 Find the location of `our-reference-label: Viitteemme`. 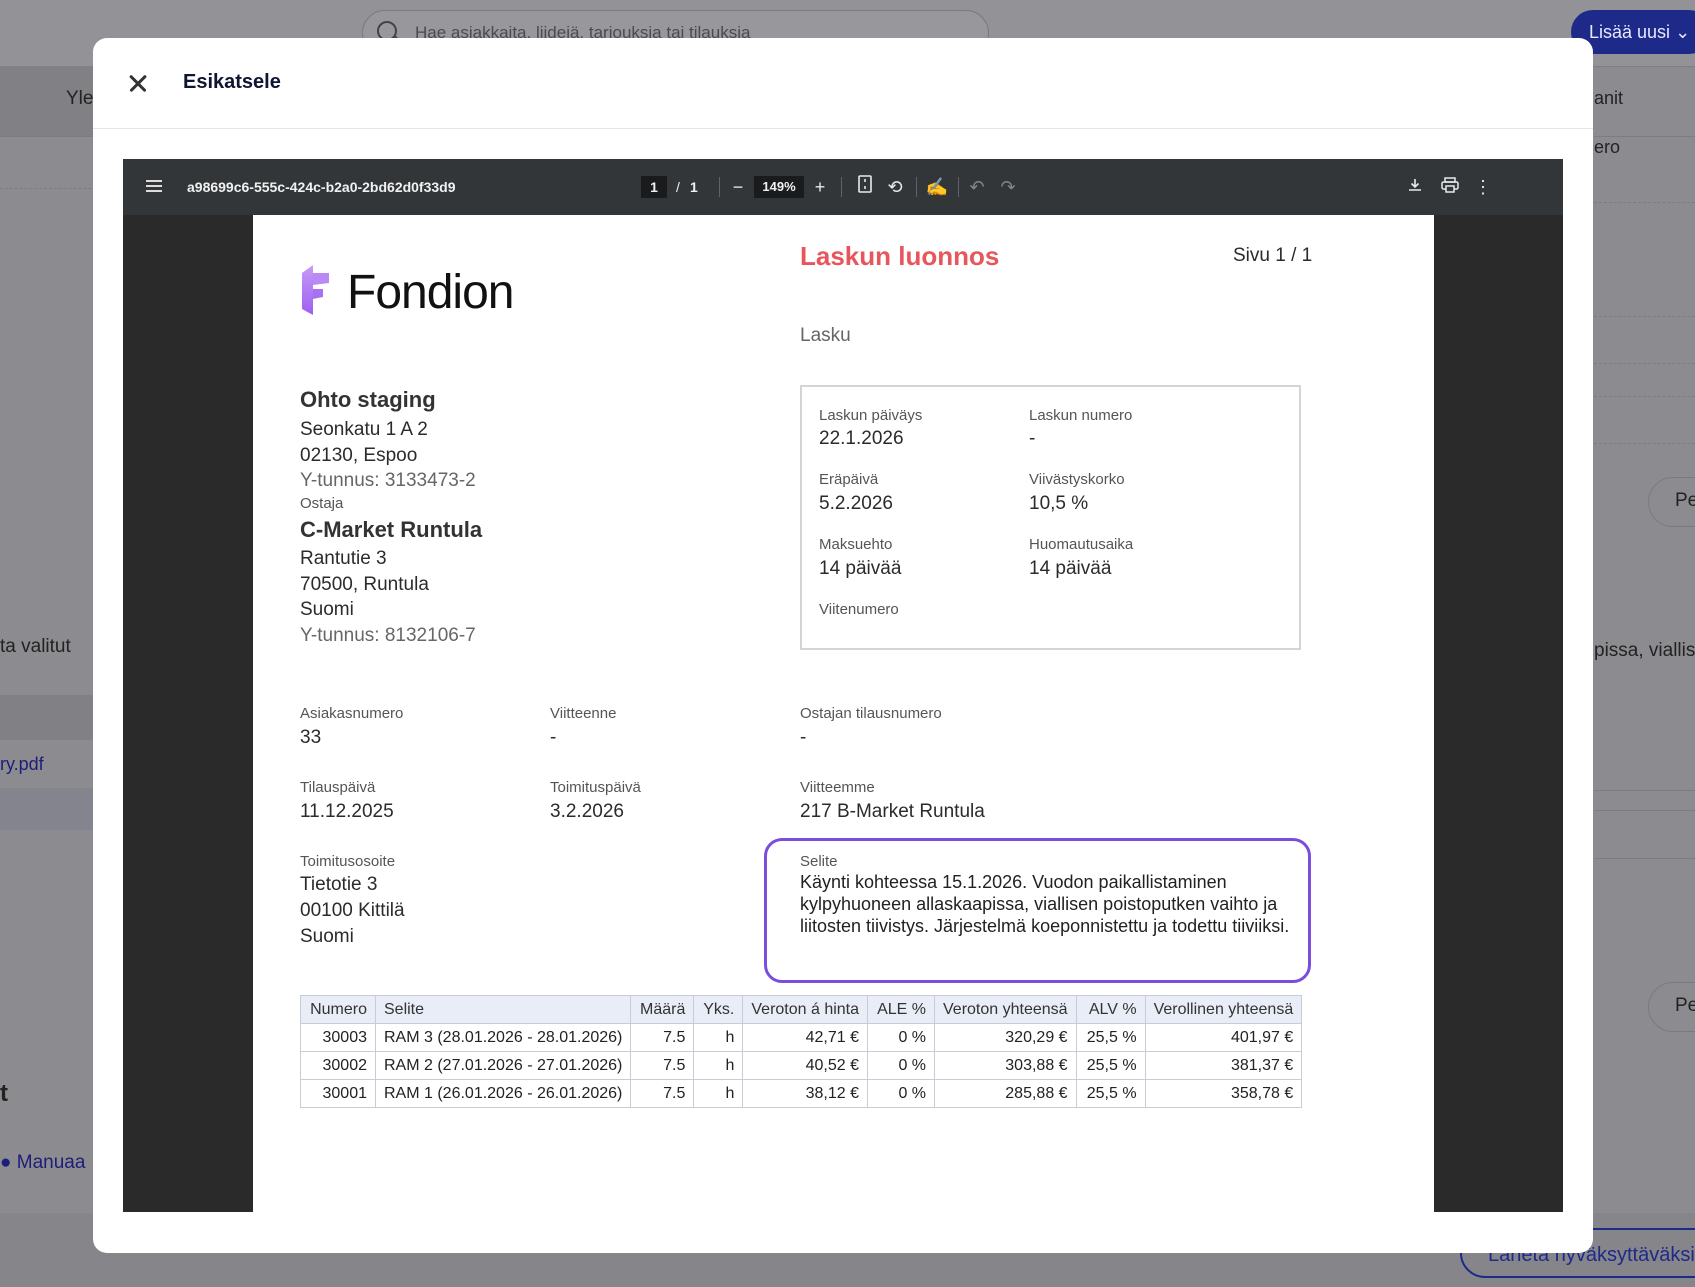

our-reference-label: Viitteemme is located at coordinates (837, 787).